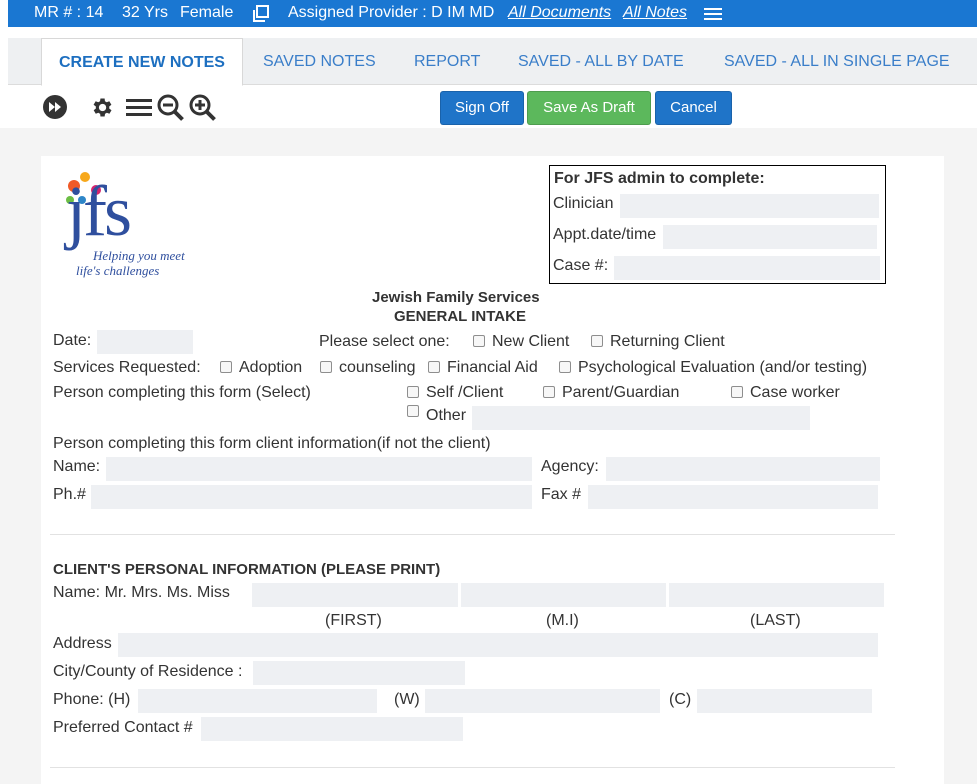  Describe the element at coordinates (737, 392) in the screenshot. I see `case-worker-checkbox` at that location.